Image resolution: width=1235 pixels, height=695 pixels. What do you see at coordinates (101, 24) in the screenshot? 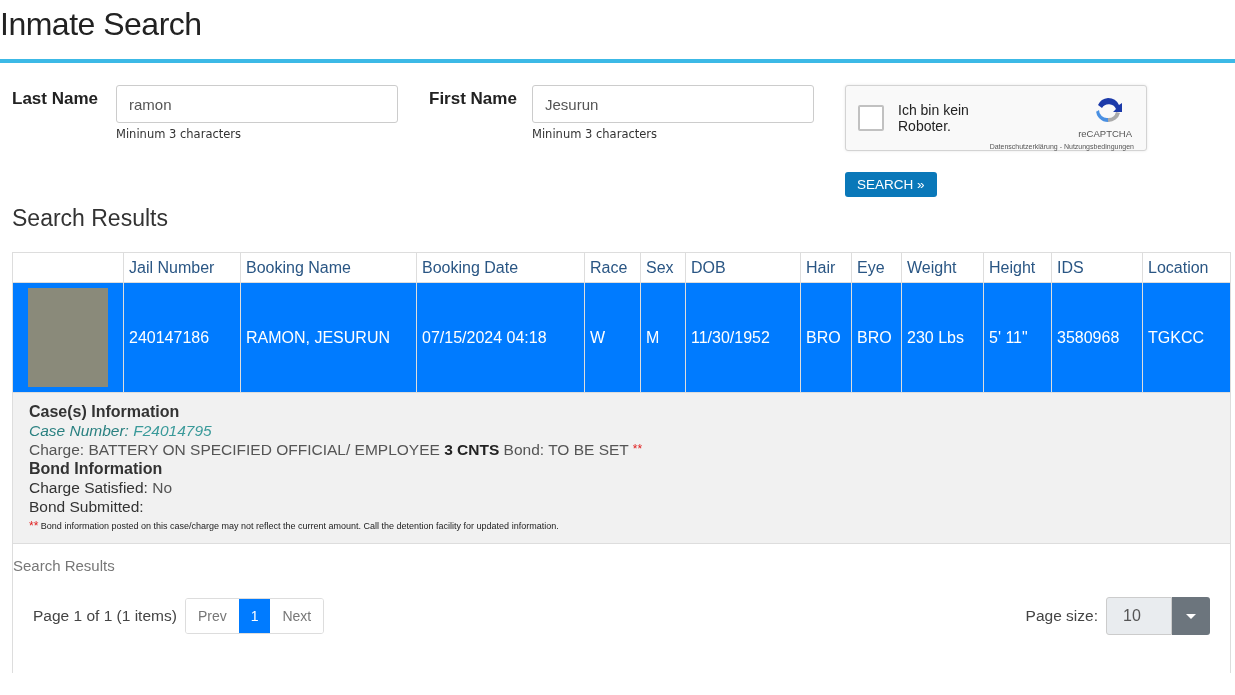
I see `page-title: Inmate Search` at bounding box center [101, 24].